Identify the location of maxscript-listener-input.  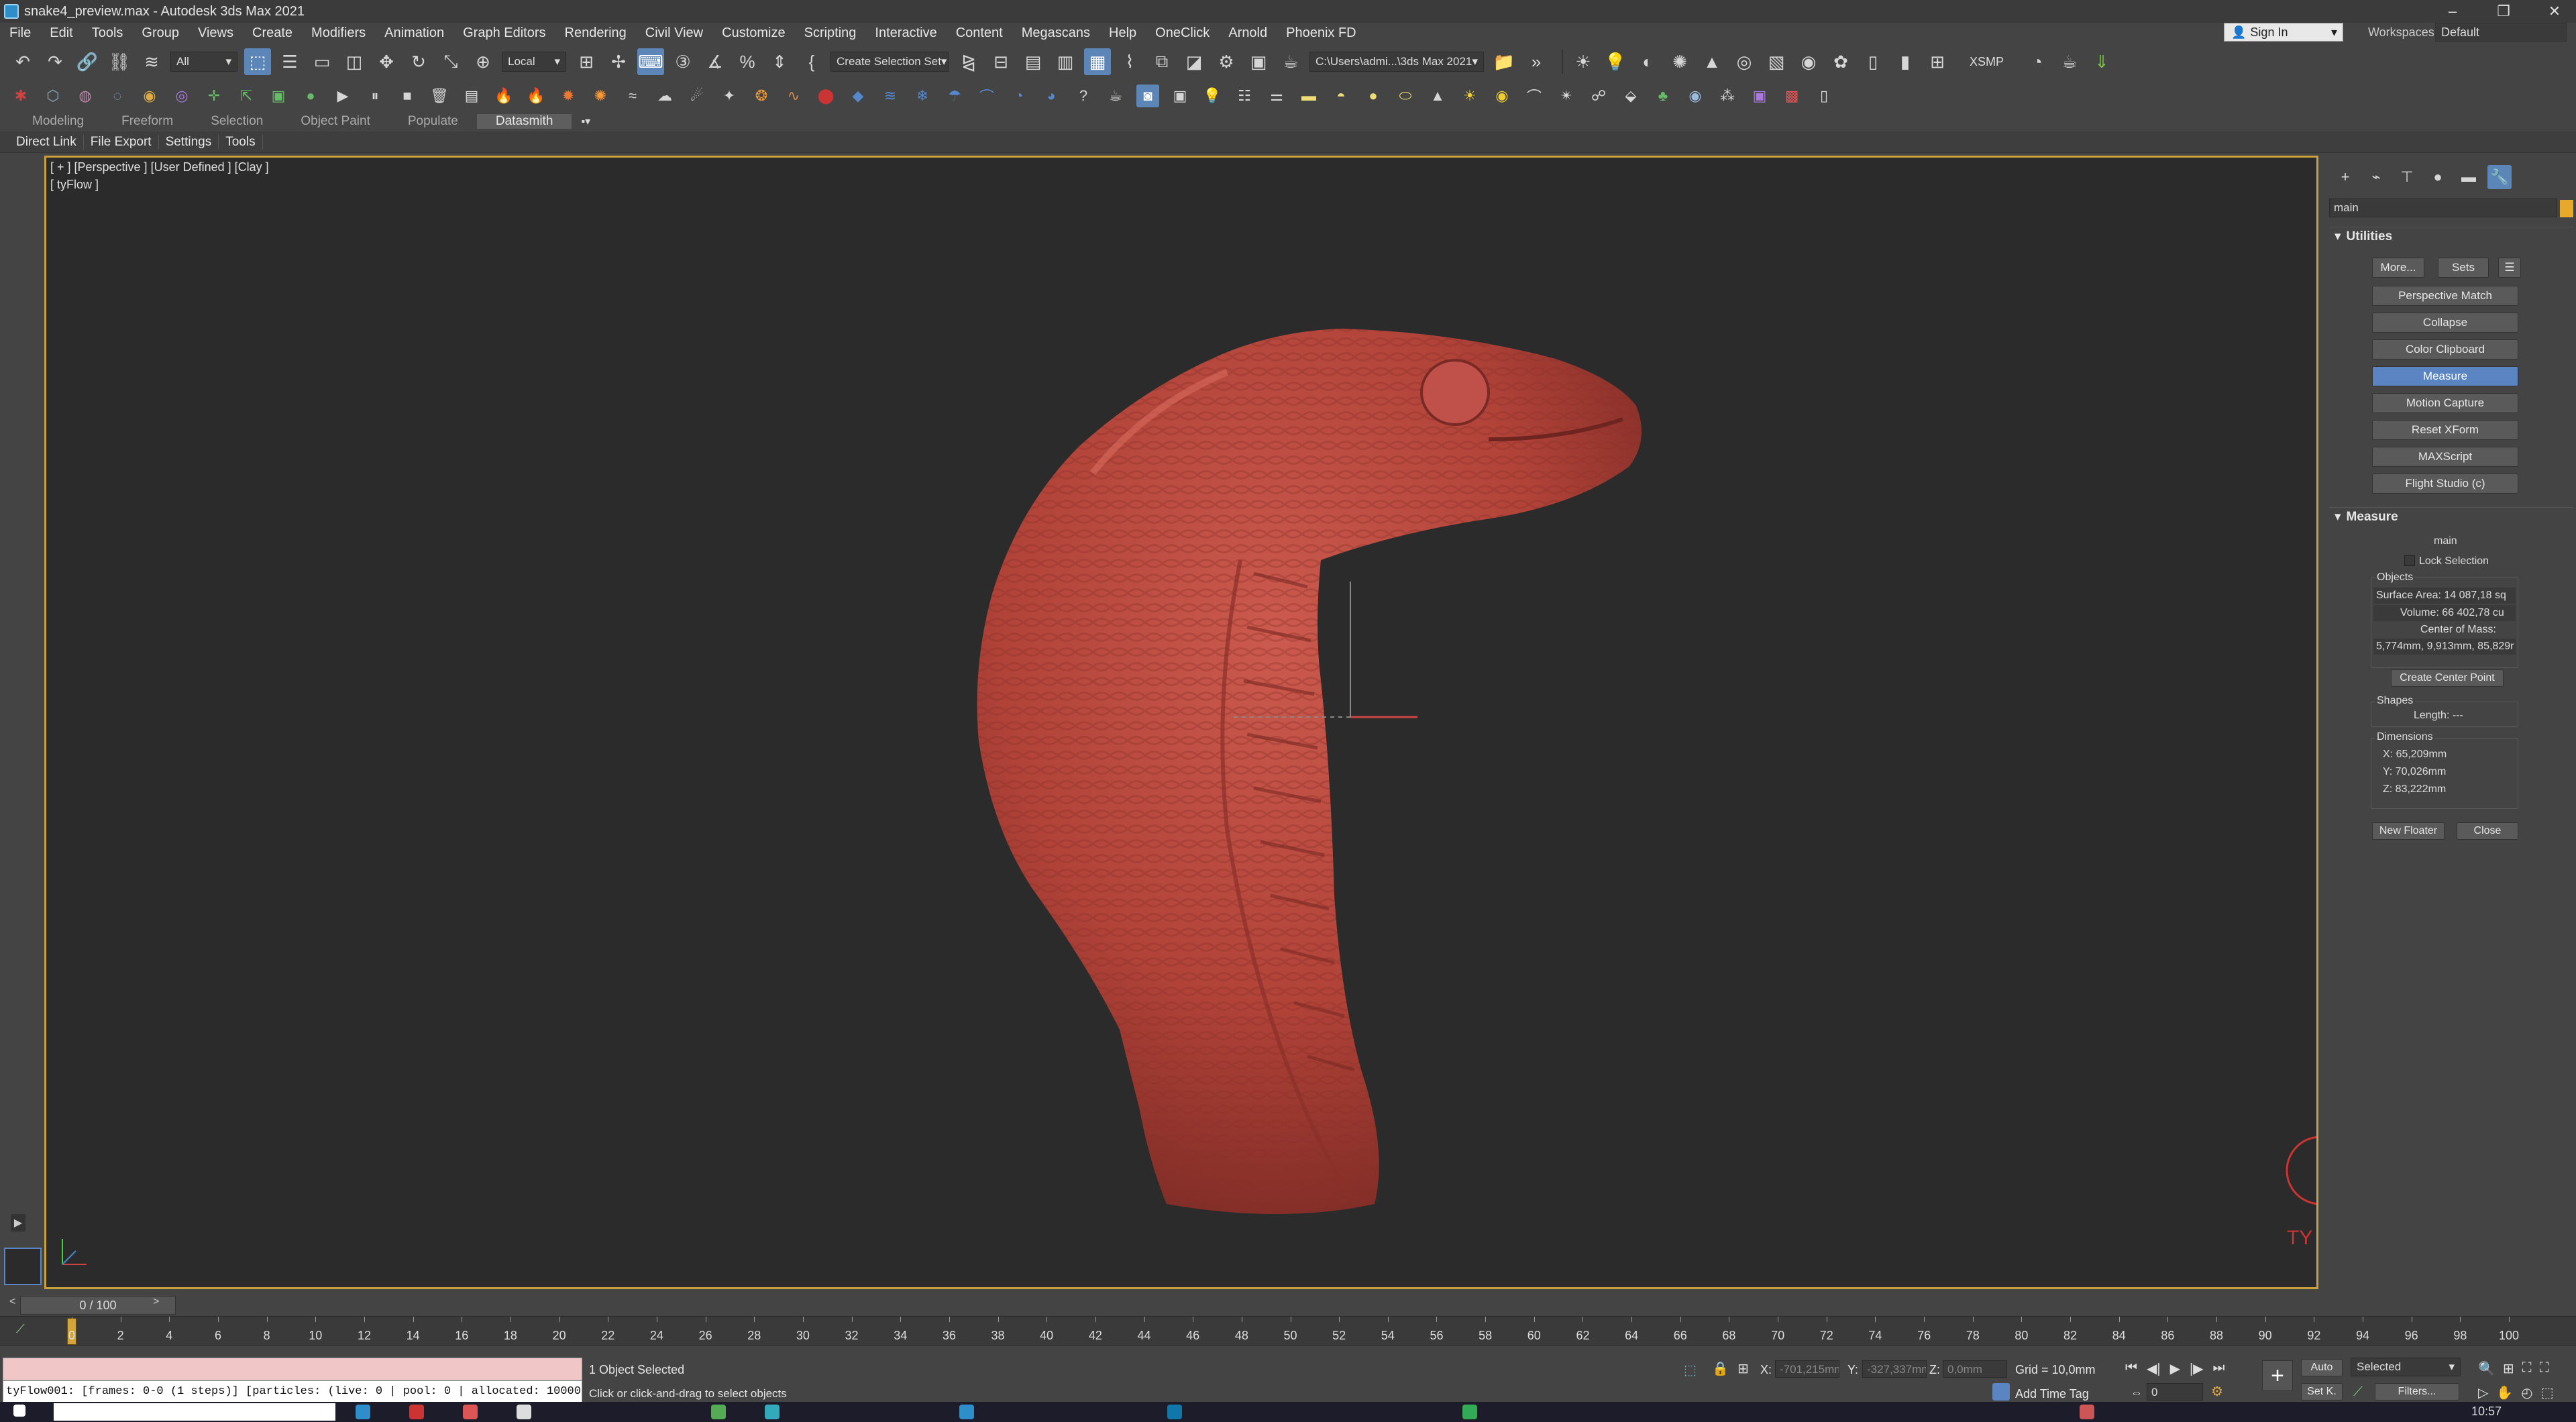
(292, 1369).